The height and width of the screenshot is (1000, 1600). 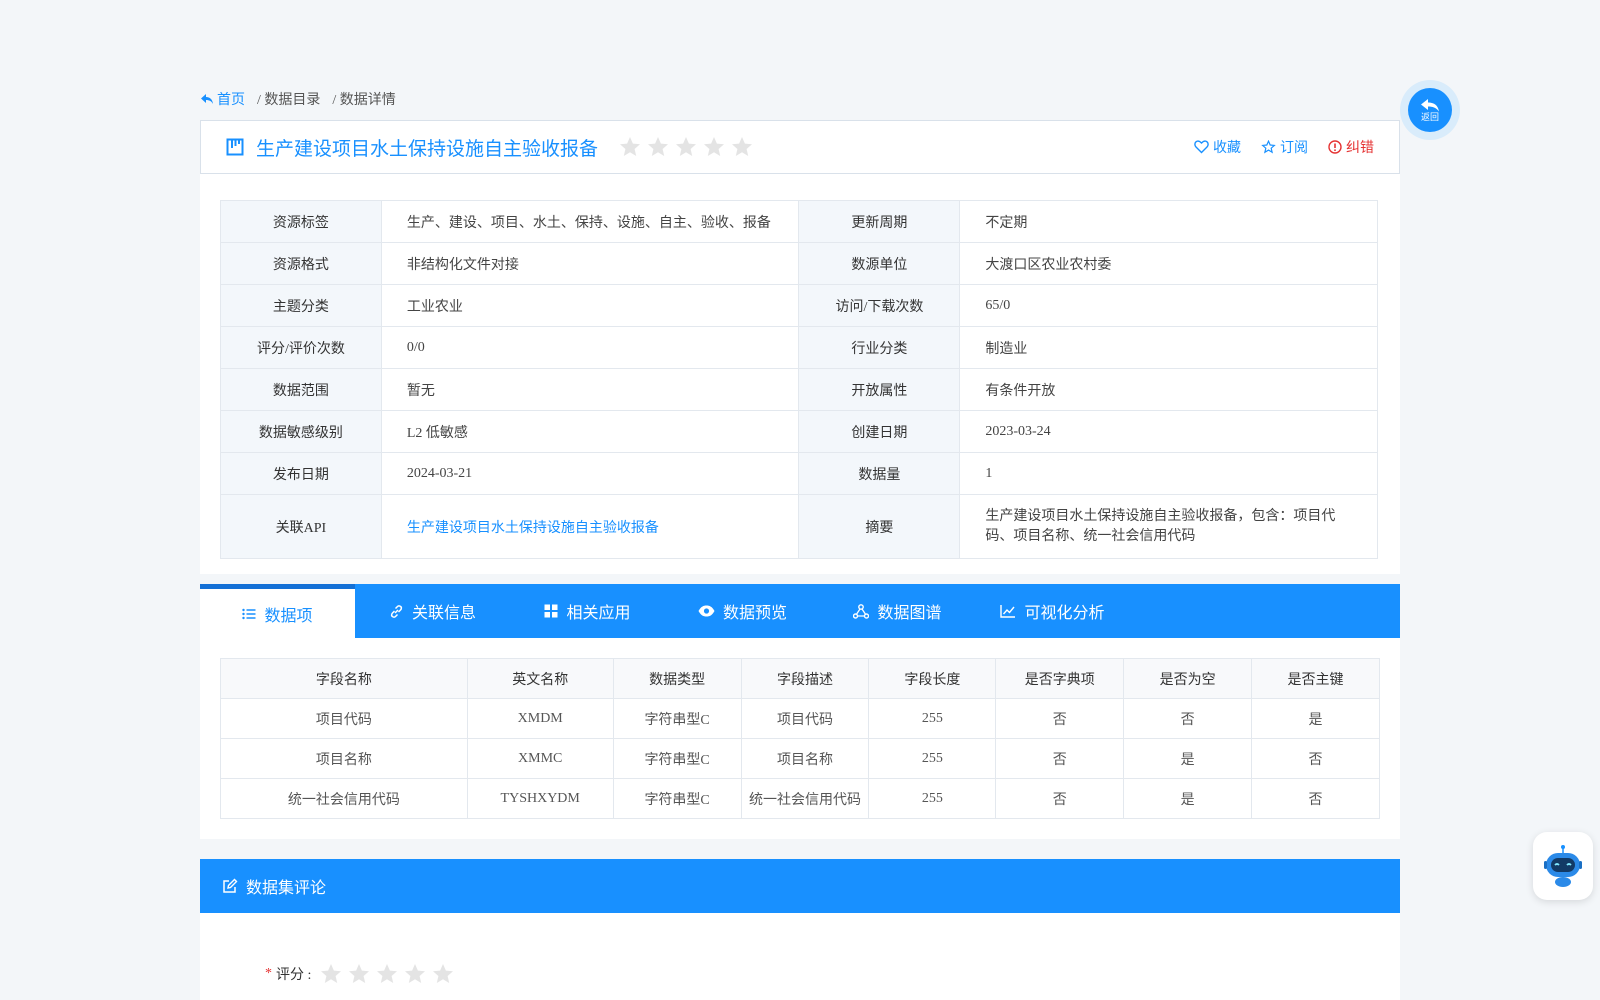 I want to click on info-key: 数据敏感级别, so click(x=301, y=431).